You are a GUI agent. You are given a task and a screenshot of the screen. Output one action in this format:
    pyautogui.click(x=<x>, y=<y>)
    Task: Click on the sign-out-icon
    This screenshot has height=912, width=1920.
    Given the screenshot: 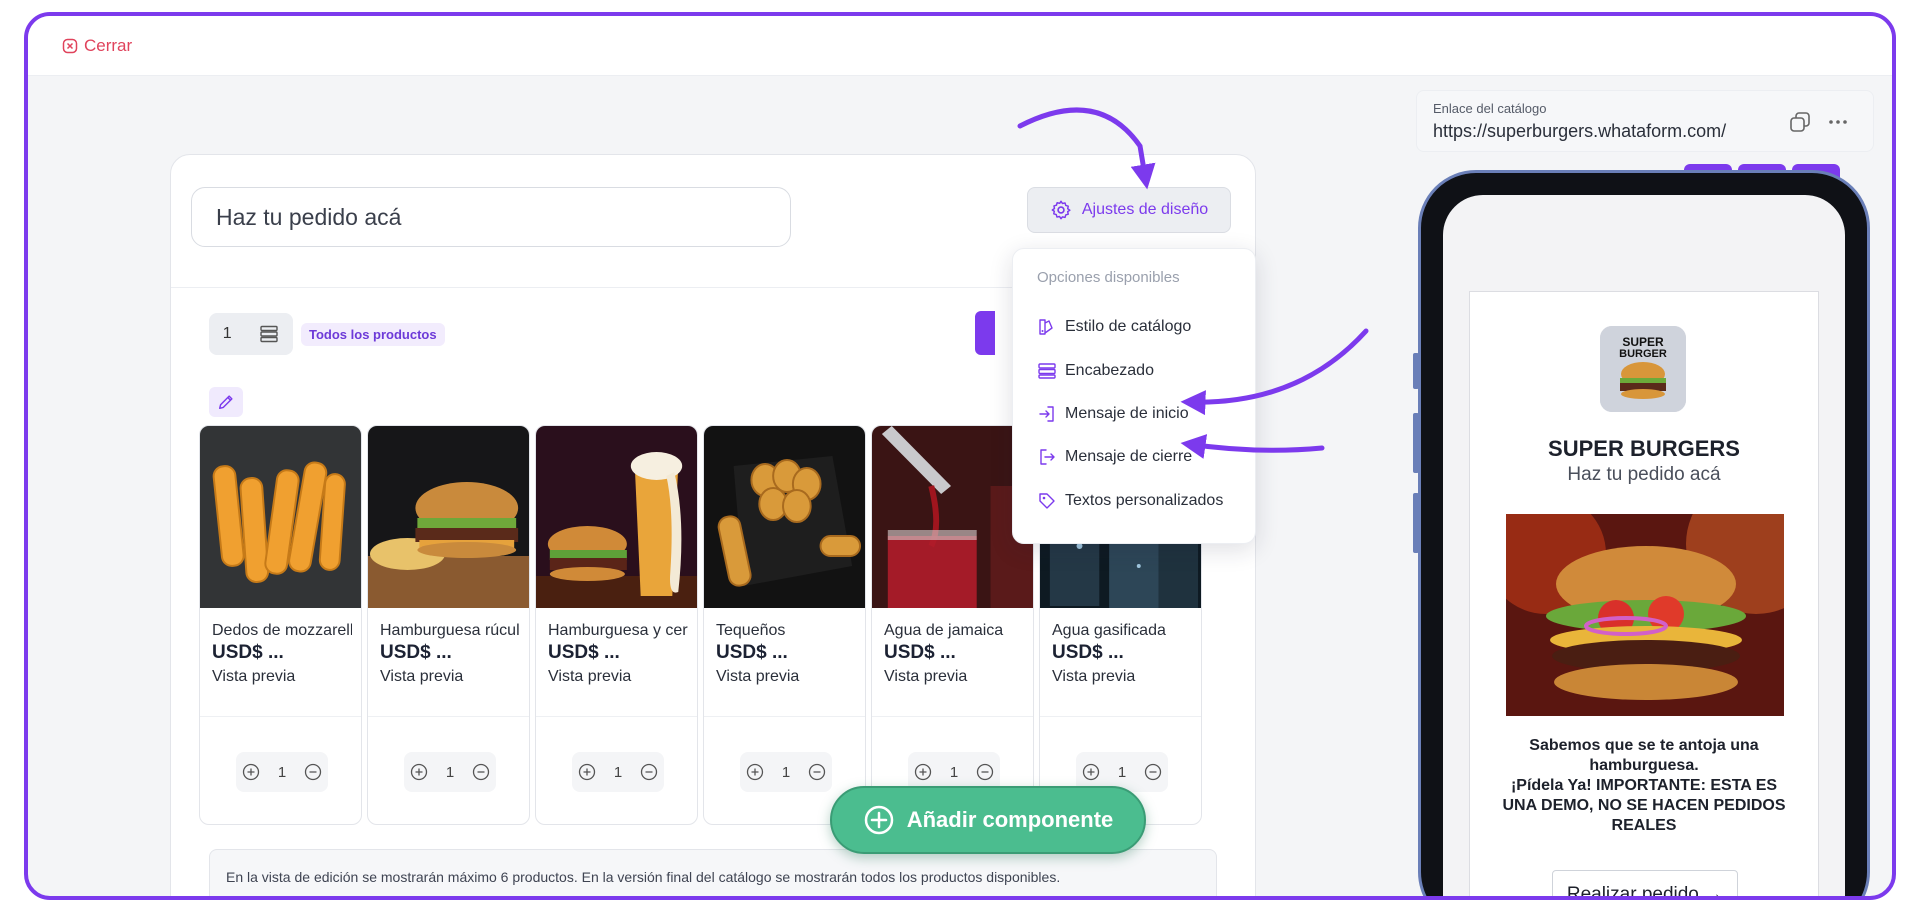 What is the action you would take?
    pyautogui.click(x=1047, y=457)
    